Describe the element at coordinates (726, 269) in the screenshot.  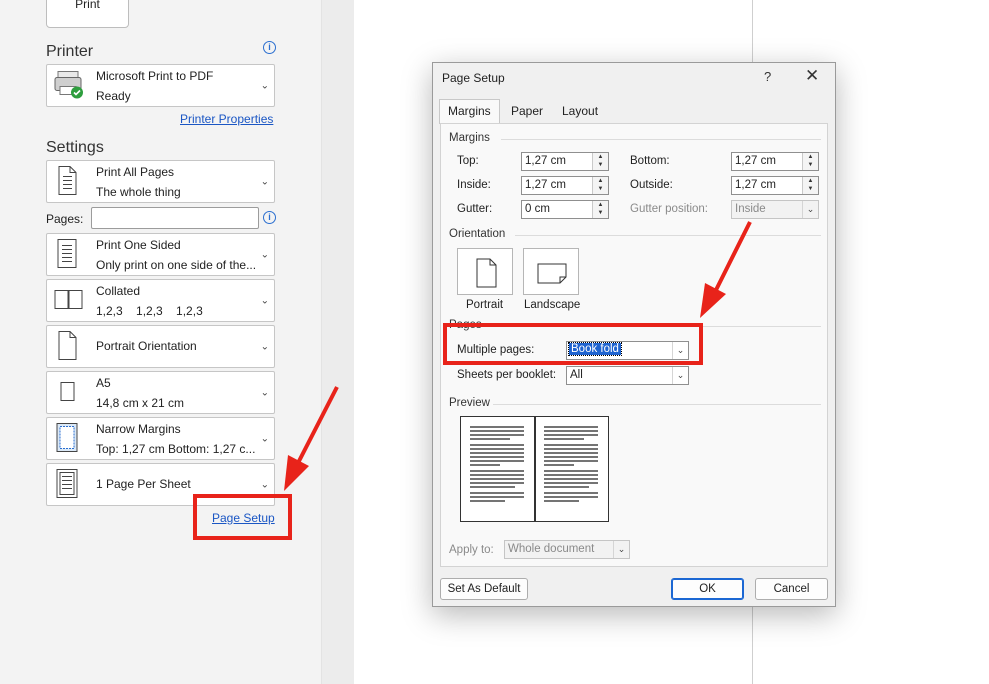
I see `annotation-arrow-right` at that location.